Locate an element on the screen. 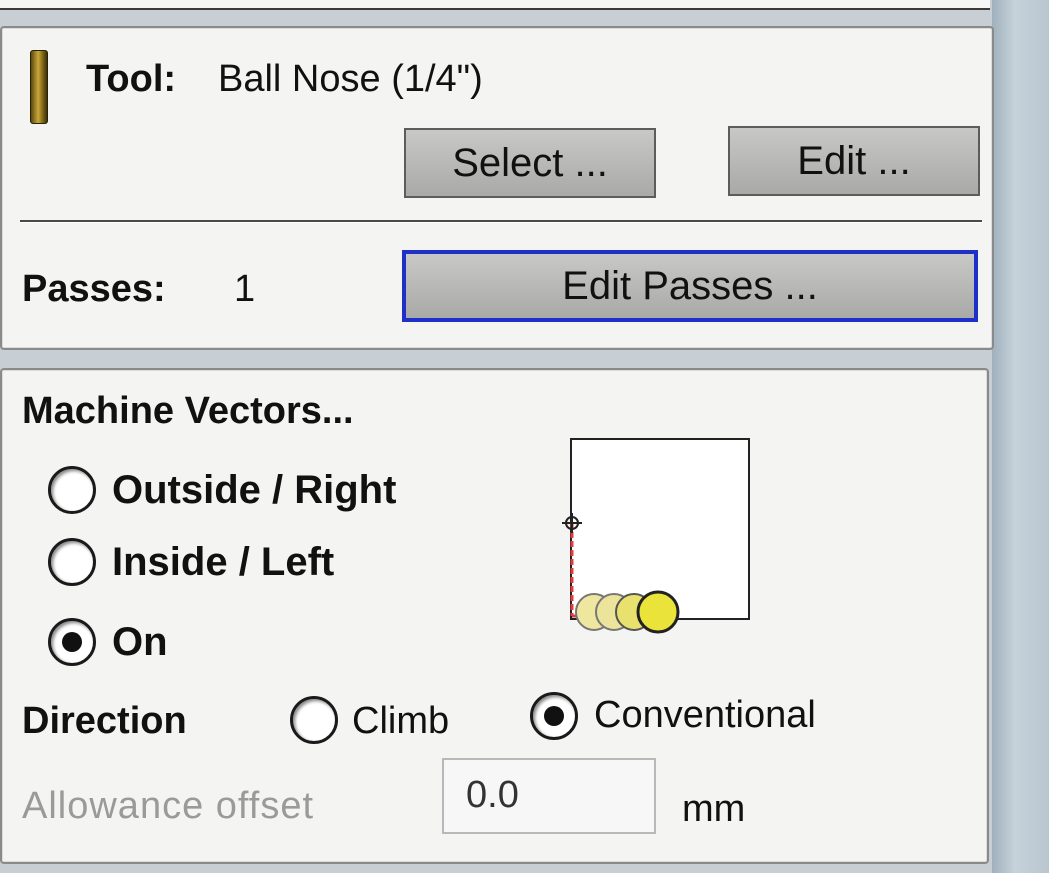 The height and width of the screenshot is (873, 1049). allowance-offset-label: Allowance offset is located at coordinates (168, 806).